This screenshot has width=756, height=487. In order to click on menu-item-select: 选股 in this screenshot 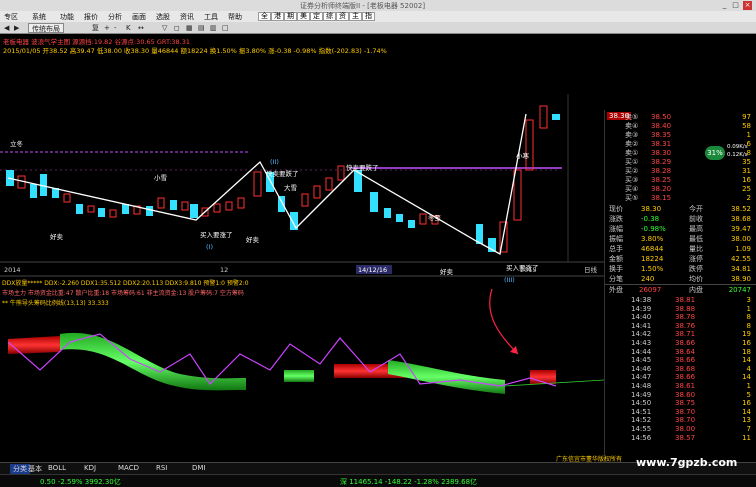, I will do `click(163, 17)`.